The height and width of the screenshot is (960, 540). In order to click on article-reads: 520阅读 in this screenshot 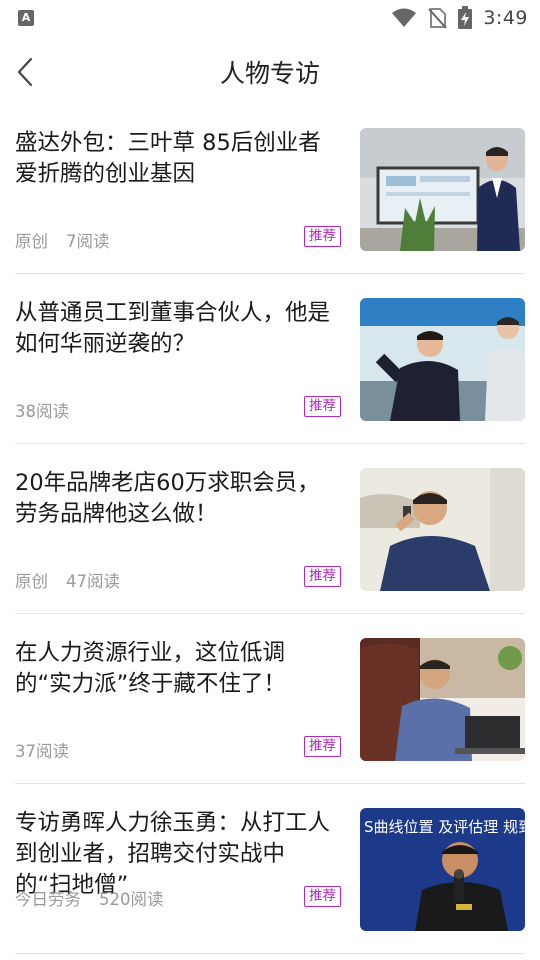, I will do `click(131, 899)`.